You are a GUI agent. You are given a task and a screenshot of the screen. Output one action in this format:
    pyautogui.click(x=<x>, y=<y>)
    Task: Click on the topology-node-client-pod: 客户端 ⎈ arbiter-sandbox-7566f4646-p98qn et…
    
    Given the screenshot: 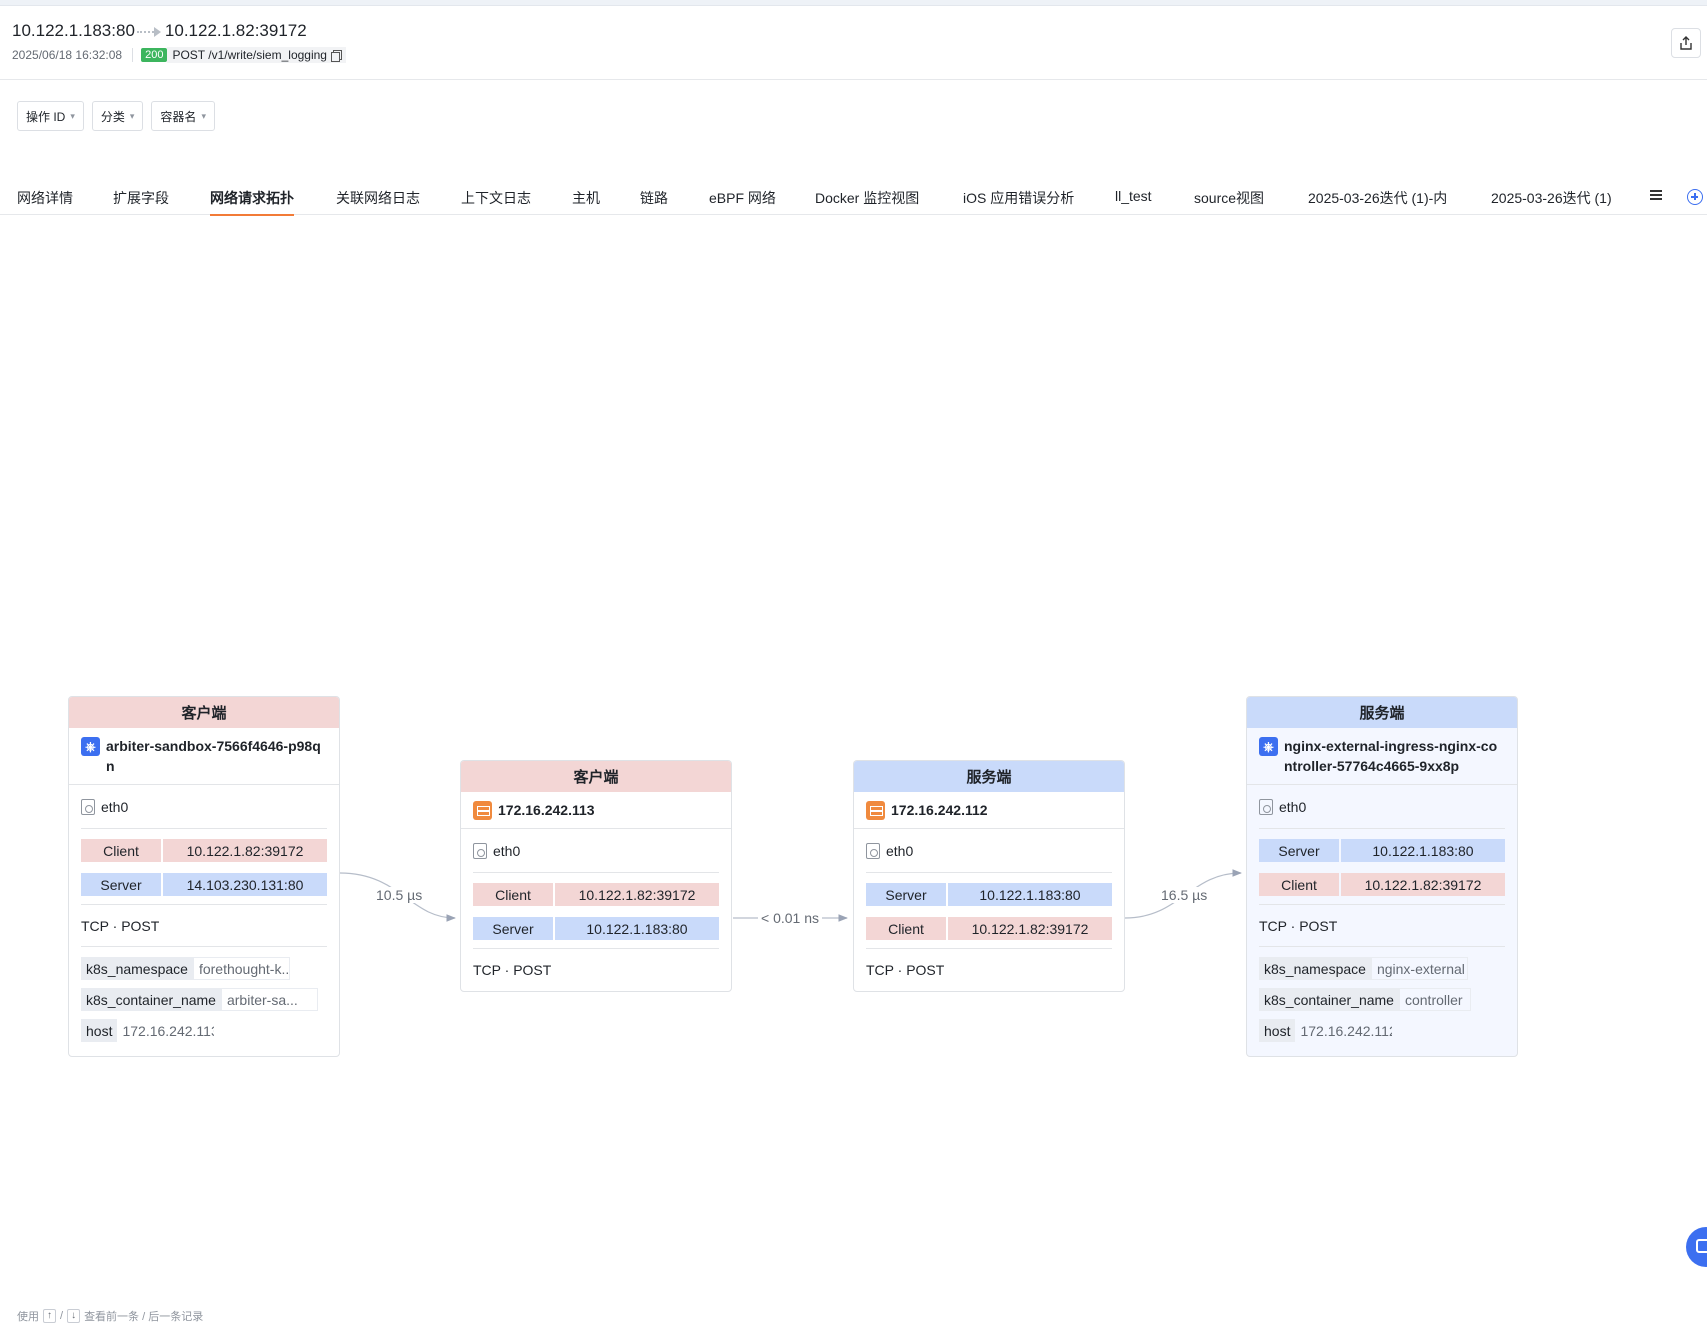 What is the action you would take?
    pyautogui.click(x=204, y=876)
    